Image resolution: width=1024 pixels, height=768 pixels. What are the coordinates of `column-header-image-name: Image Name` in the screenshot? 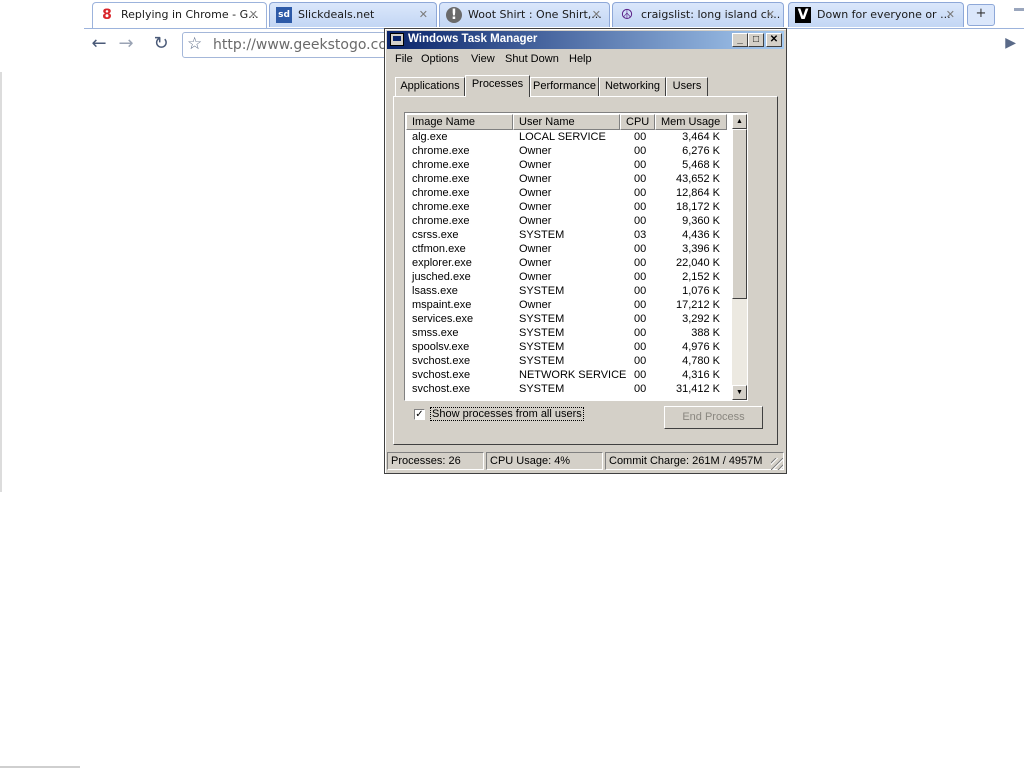 It's located at (459, 122).